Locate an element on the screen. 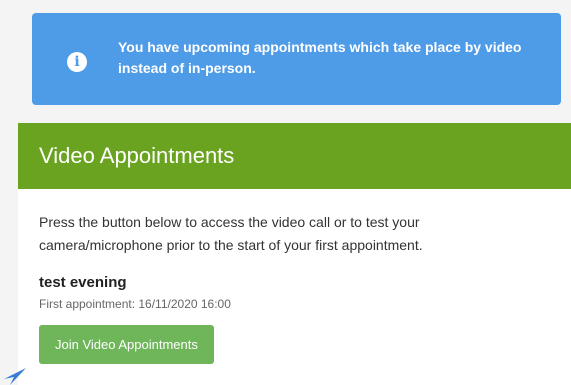  appointment-name: test evening is located at coordinates (83, 282).